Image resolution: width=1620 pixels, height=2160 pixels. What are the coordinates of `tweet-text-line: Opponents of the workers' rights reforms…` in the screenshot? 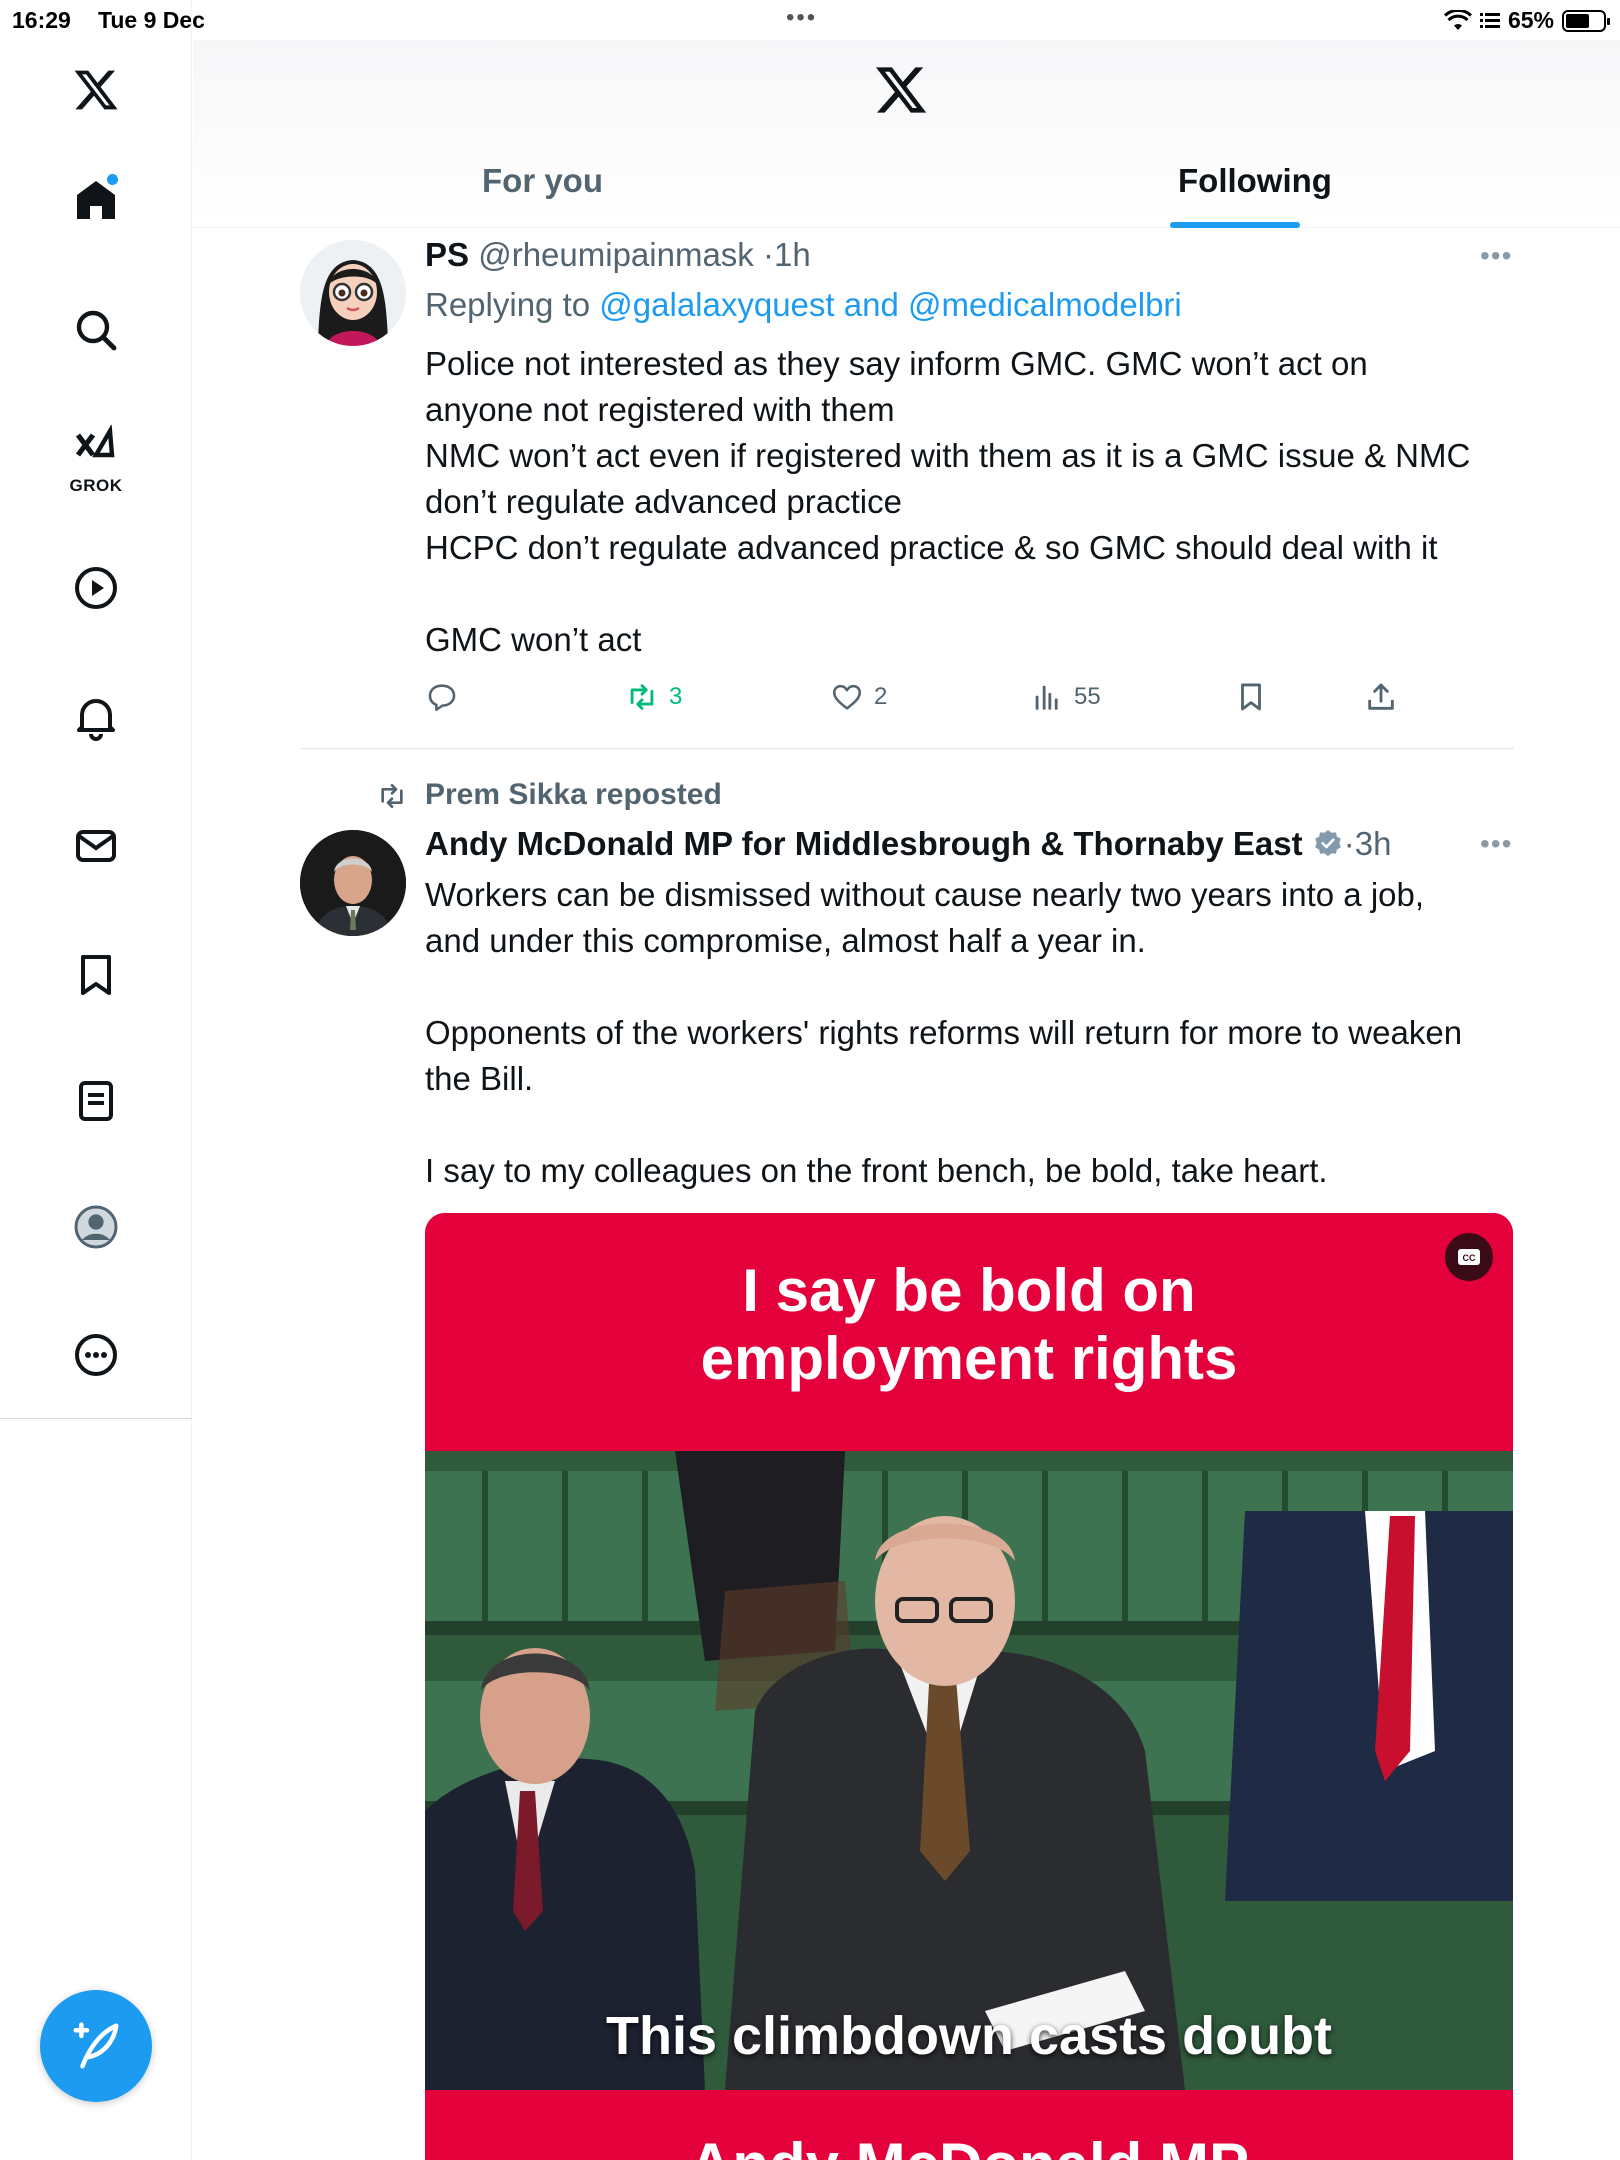 It's located at (944, 1032).